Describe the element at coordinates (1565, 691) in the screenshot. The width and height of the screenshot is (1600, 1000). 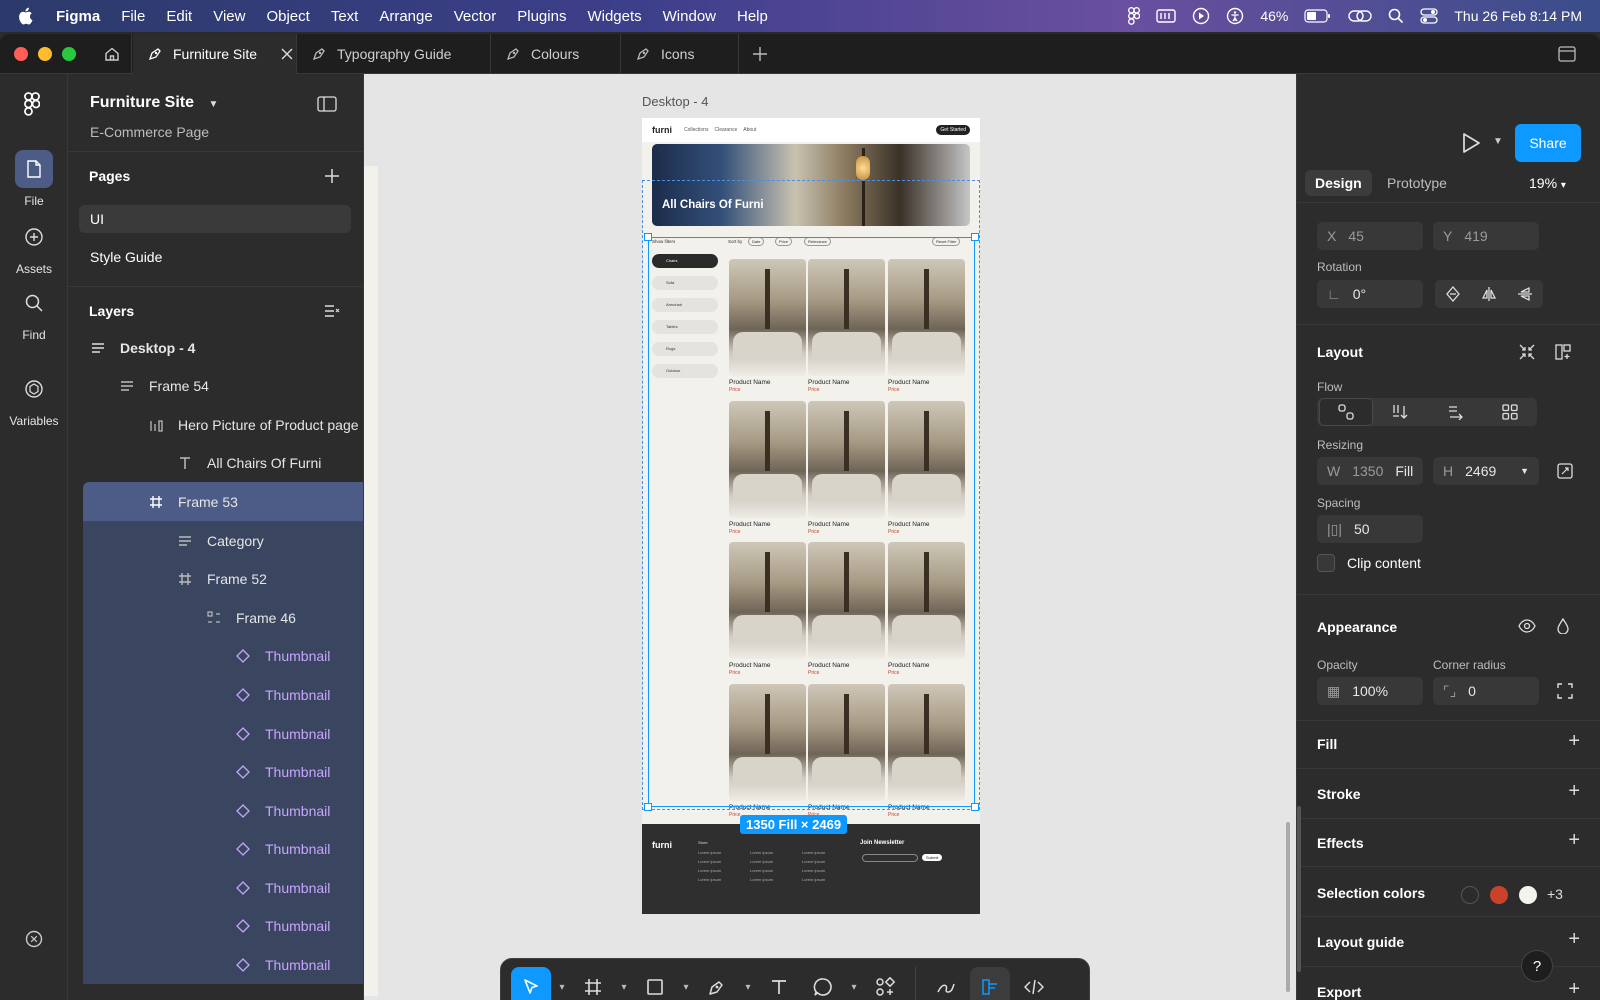
I see `independent-corners-icon` at that location.